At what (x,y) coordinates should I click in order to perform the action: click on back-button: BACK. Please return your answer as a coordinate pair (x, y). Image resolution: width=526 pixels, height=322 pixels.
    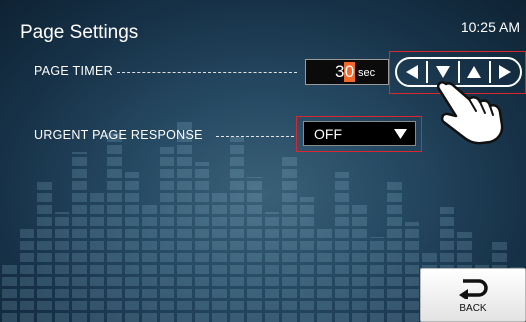
    Looking at the image, I should click on (473, 295).